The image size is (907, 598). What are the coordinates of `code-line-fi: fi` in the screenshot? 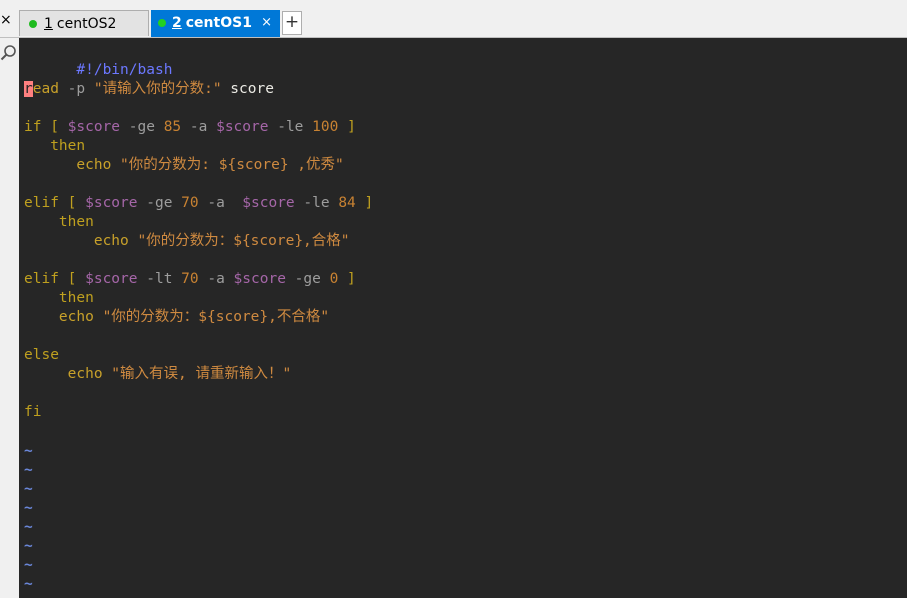 It's located at (33, 412).